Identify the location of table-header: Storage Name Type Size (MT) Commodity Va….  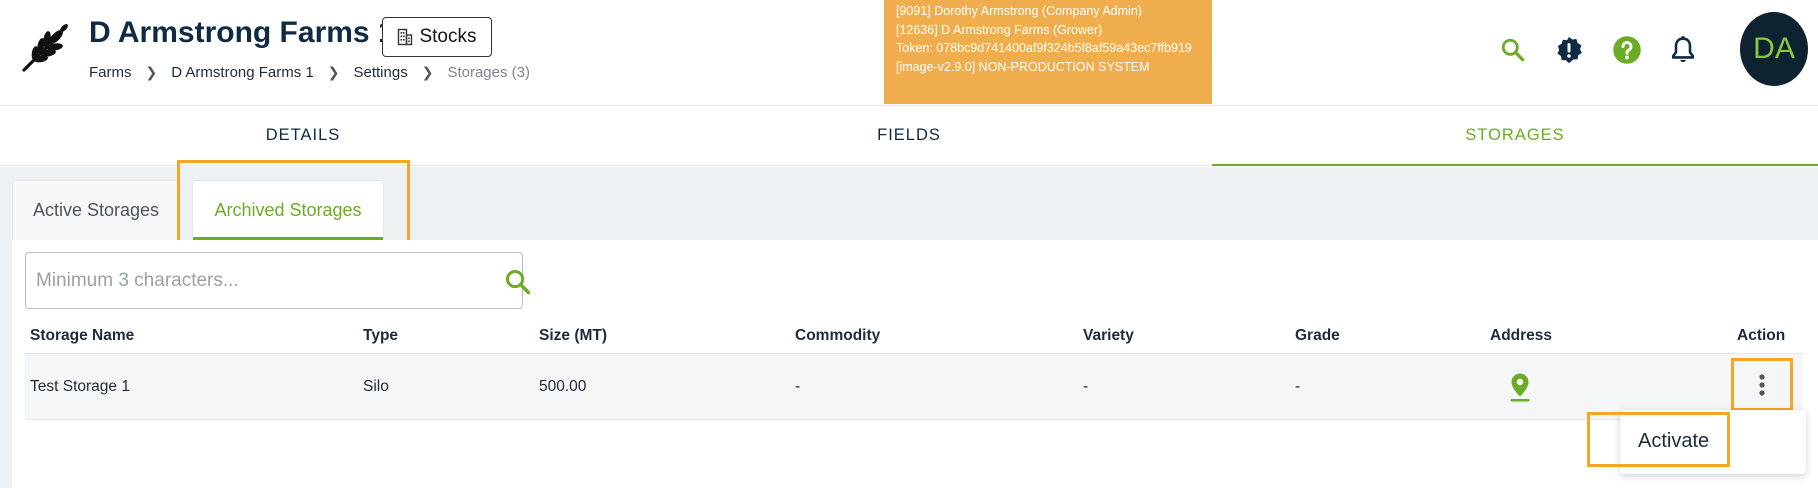
(914, 338).